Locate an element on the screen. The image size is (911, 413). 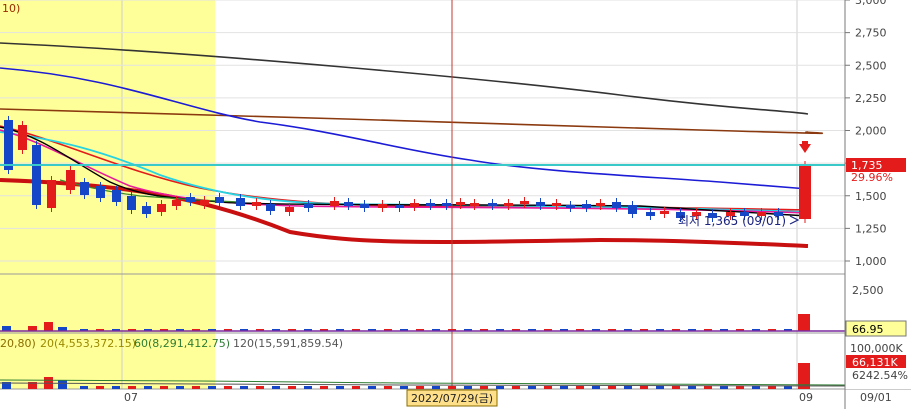
volume1-axis-label: 2,500 is located at coordinates (868, 290).